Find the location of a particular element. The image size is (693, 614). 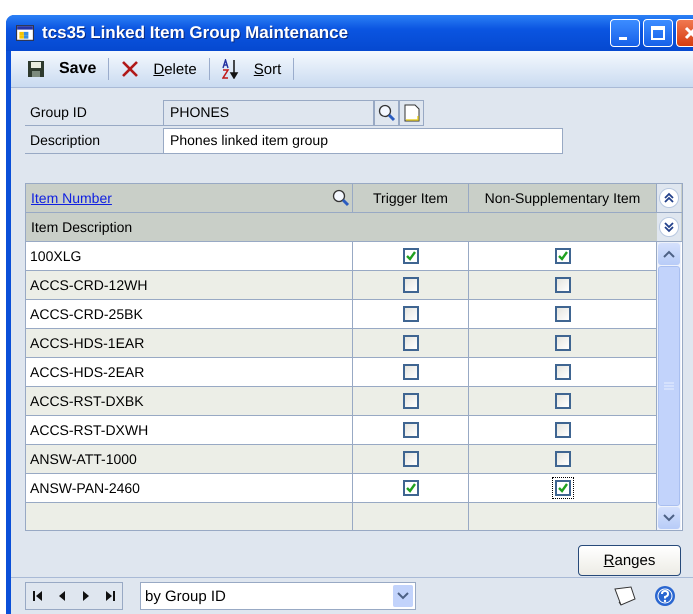

first-record-button is located at coordinates (38, 596).